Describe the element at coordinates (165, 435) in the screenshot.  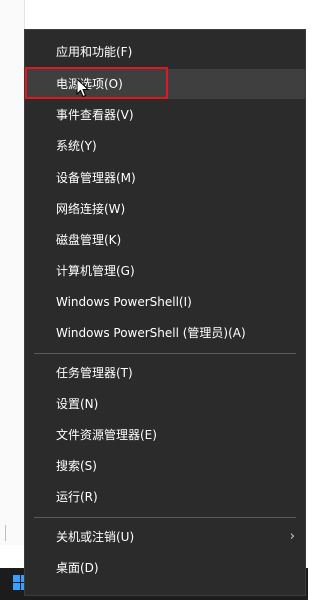
I see `menu-item-file-explorer: 文件资源管理器(E)` at that location.